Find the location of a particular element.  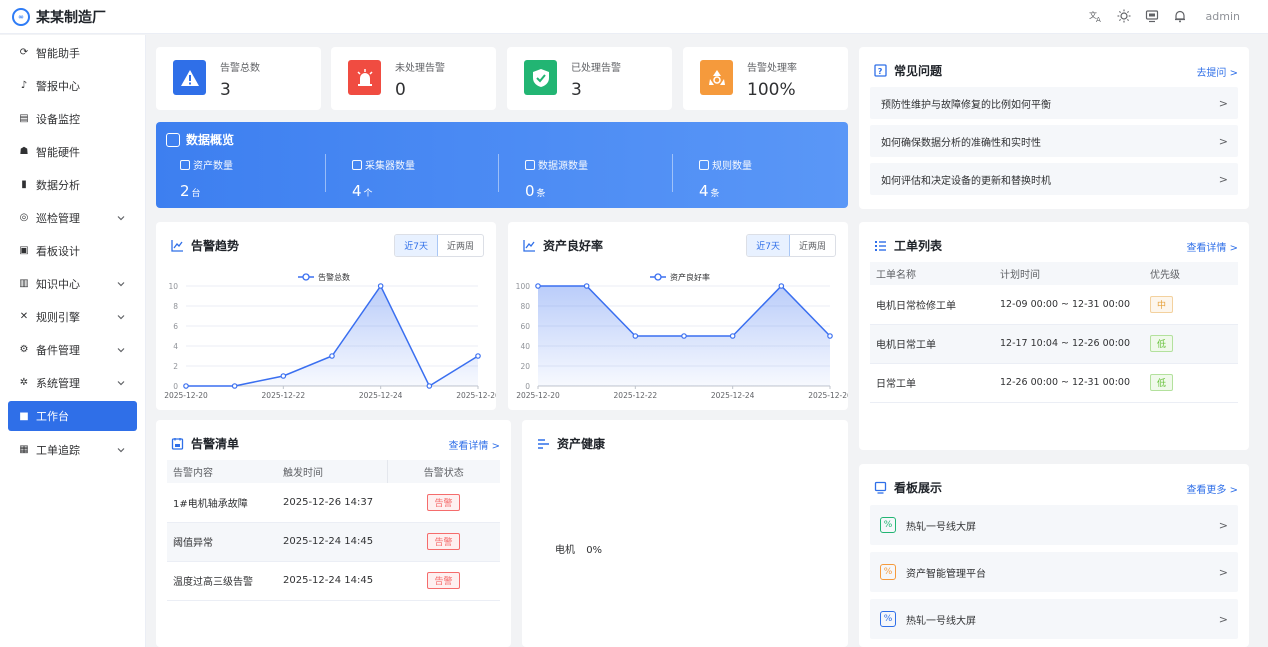

sun-icon is located at coordinates (1124, 16).